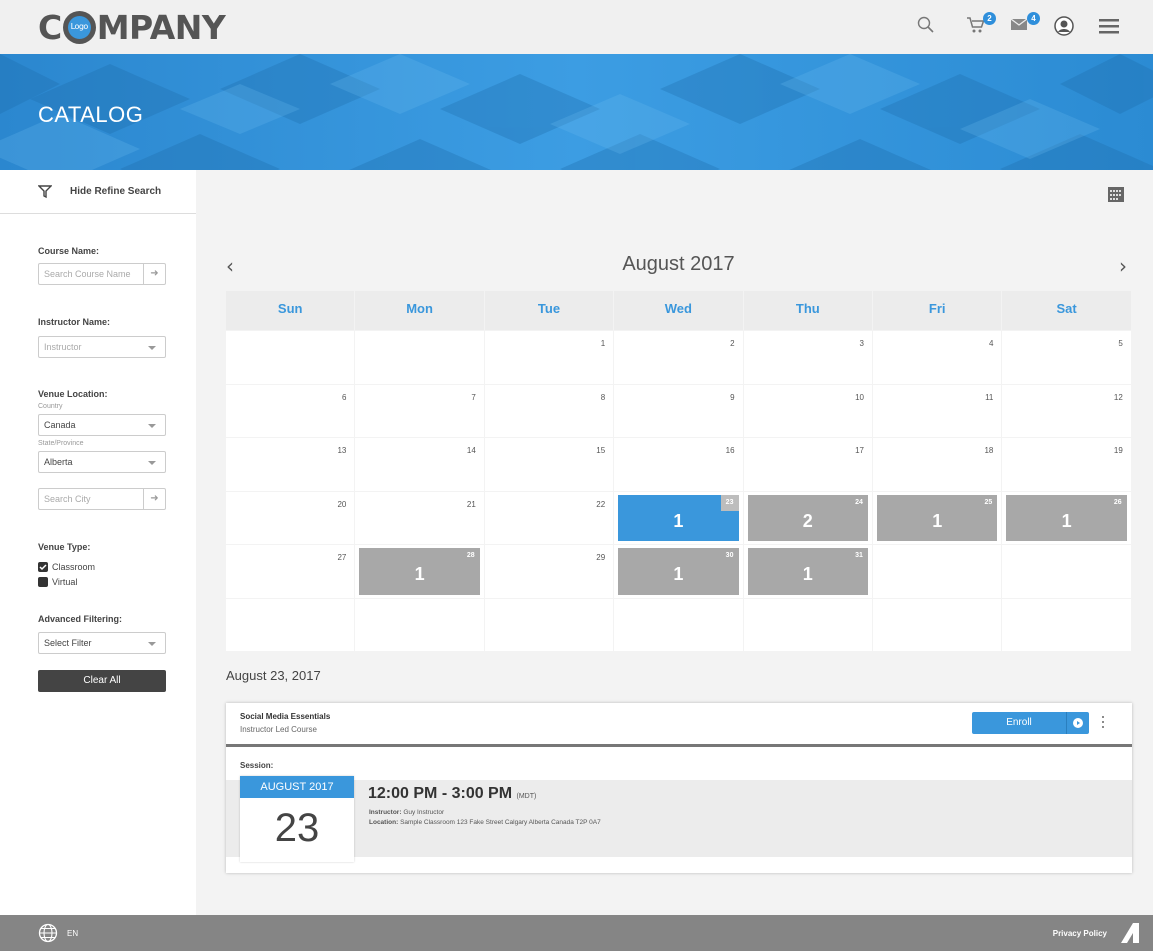 The width and height of the screenshot is (1153, 951). I want to click on messages-count-badge: 4, so click(1033, 18).